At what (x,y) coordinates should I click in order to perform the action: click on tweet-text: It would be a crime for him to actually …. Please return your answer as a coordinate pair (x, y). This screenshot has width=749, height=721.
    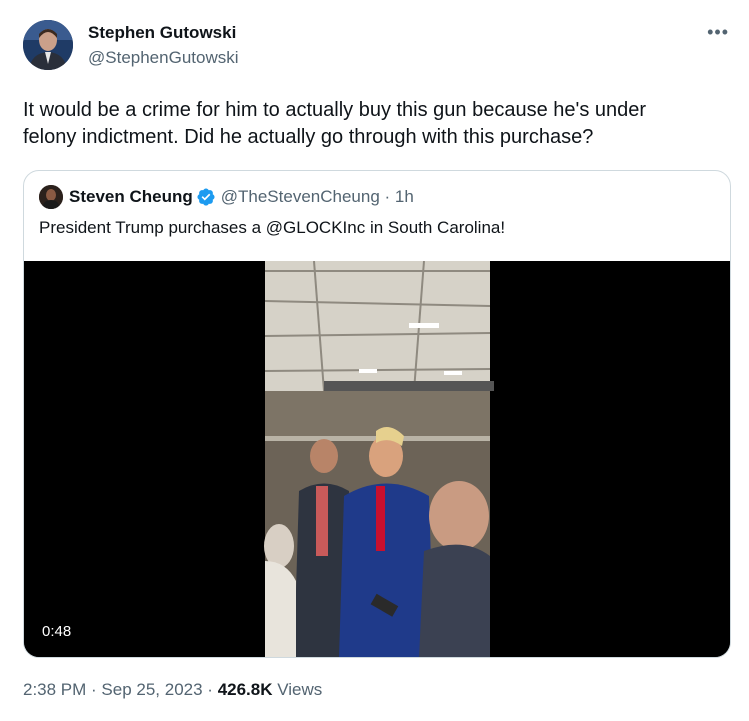
    Looking at the image, I should click on (373, 124).